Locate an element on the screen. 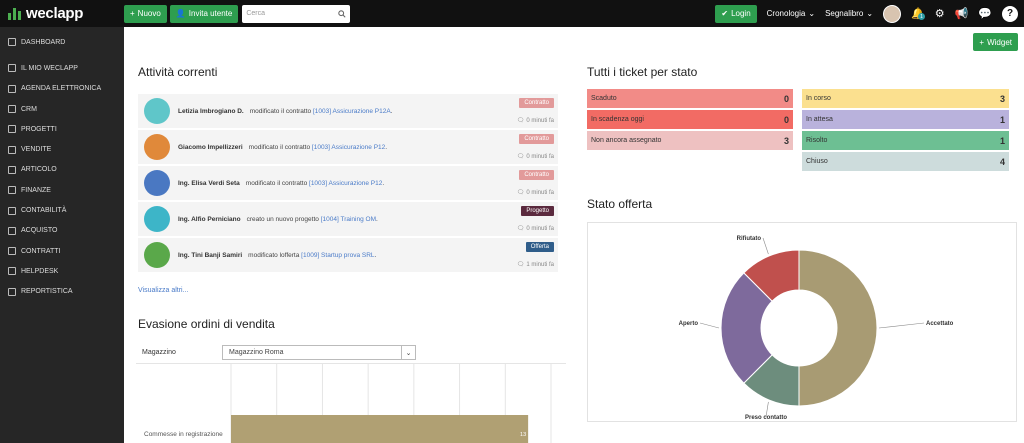 The image size is (1024, 443). activity-link: [1009] Startup prova SRL is located at coordinates (337, 255).